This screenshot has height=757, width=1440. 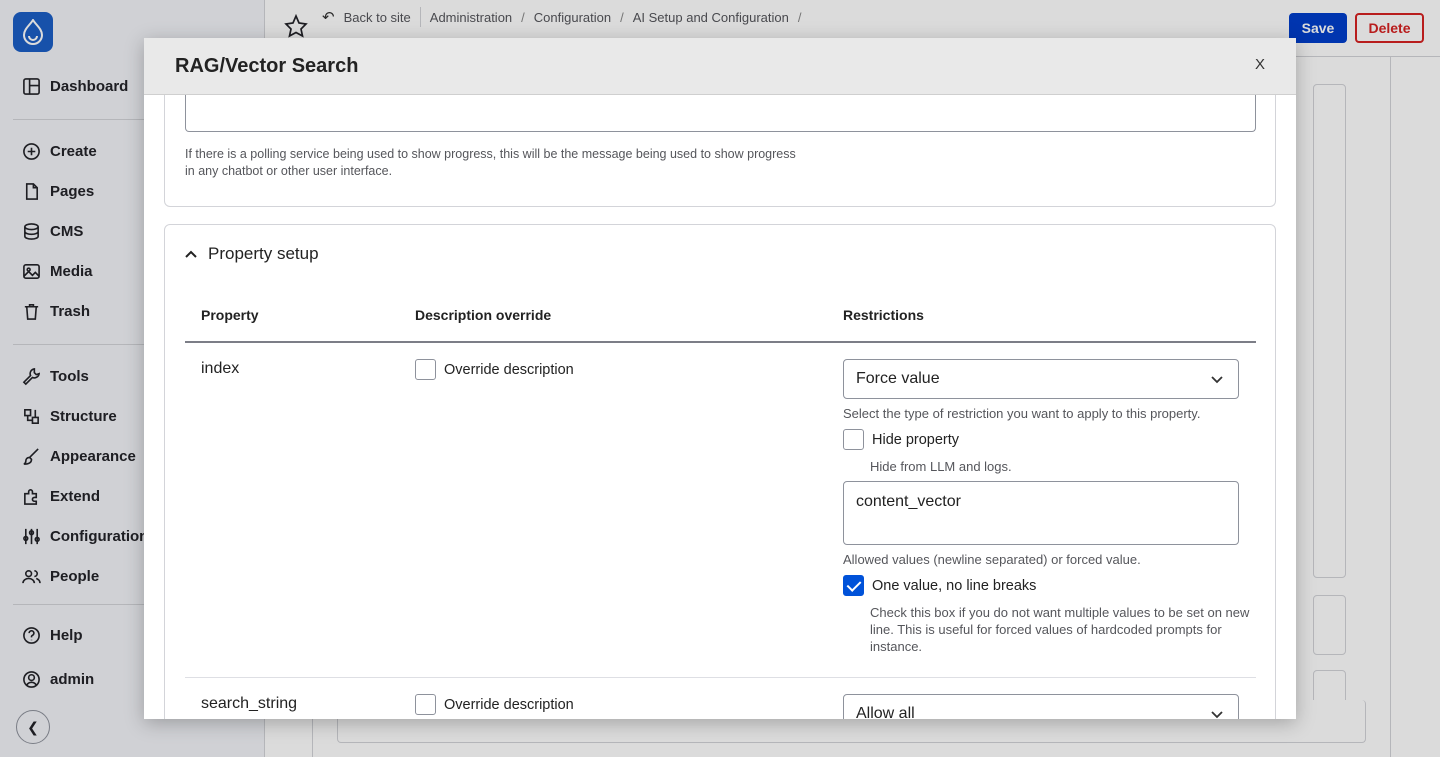 I want to click on restriction-type-select: Force value, so click(x=1041, y=379).